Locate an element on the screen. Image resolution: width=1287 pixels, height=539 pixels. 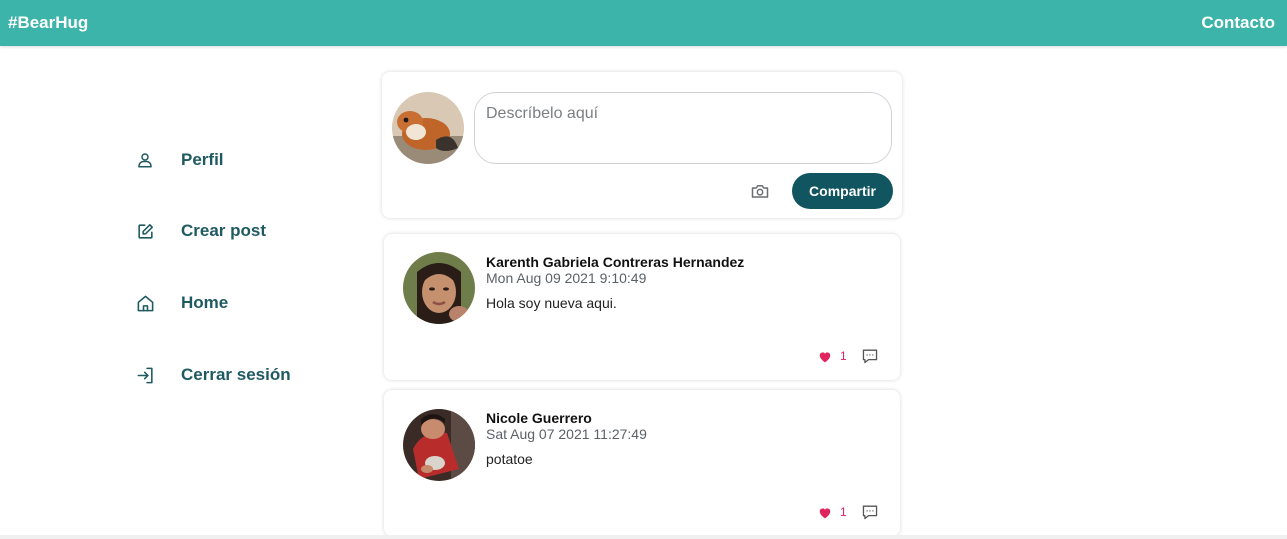
sidebar-item-cerrar-sesion: Cerrar sesión is located at coordinates (212, 375).